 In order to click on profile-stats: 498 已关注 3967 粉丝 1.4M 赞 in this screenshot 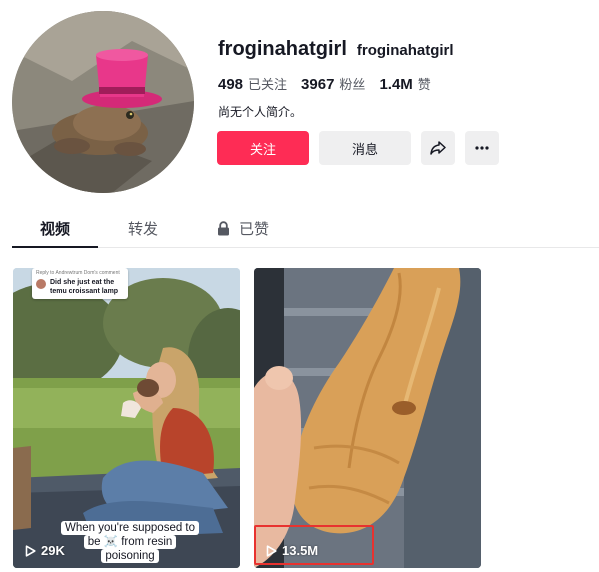, I will do `click(331, 83)`.